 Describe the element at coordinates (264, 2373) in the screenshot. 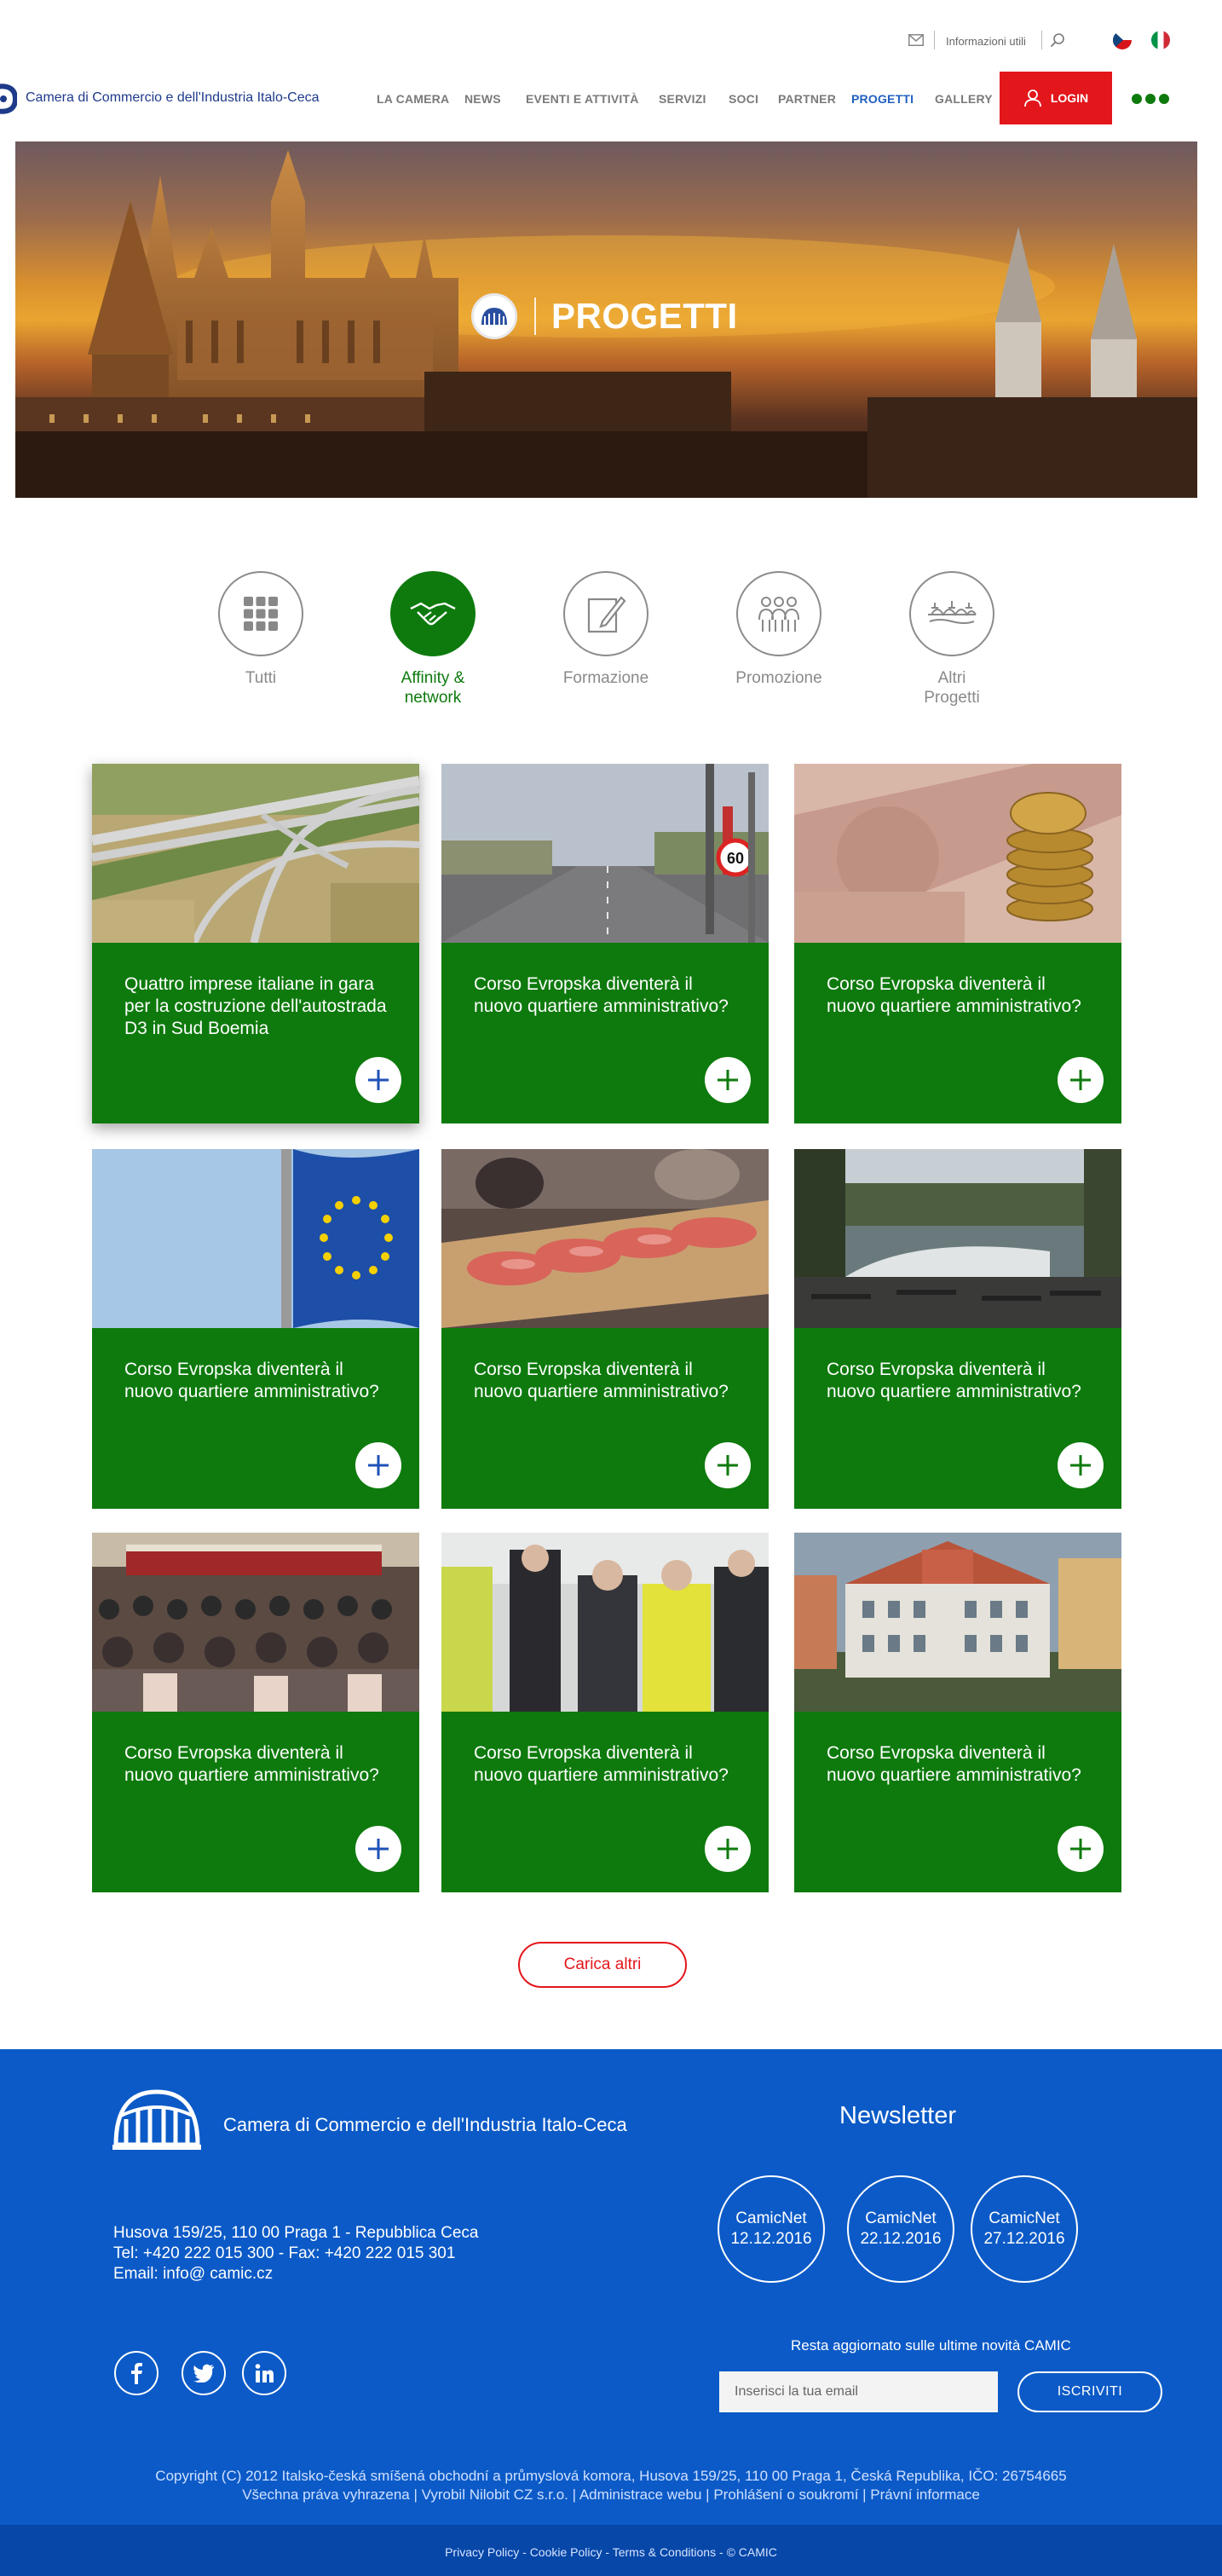

I see `linkedin-icon` at that location.